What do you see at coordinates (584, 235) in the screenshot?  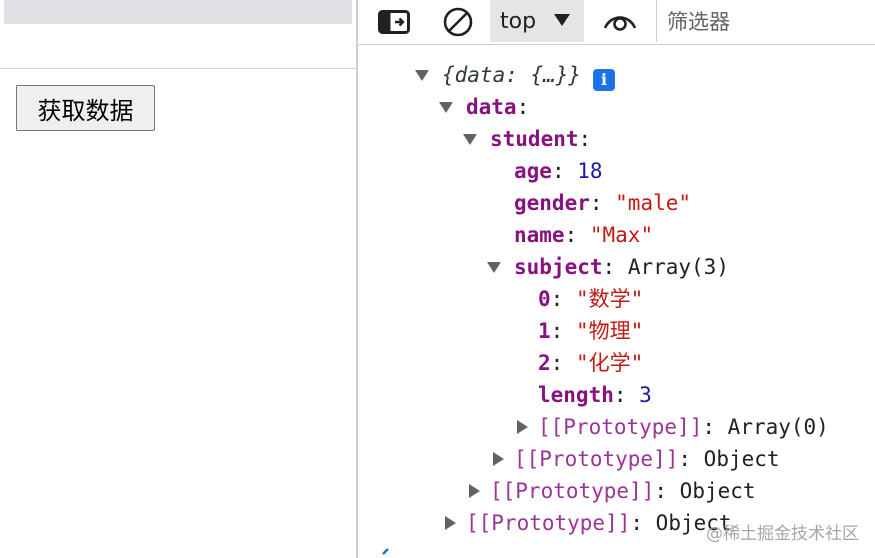 I see `tree-row-name: name: "Max"` at bounding box center [584, 235].